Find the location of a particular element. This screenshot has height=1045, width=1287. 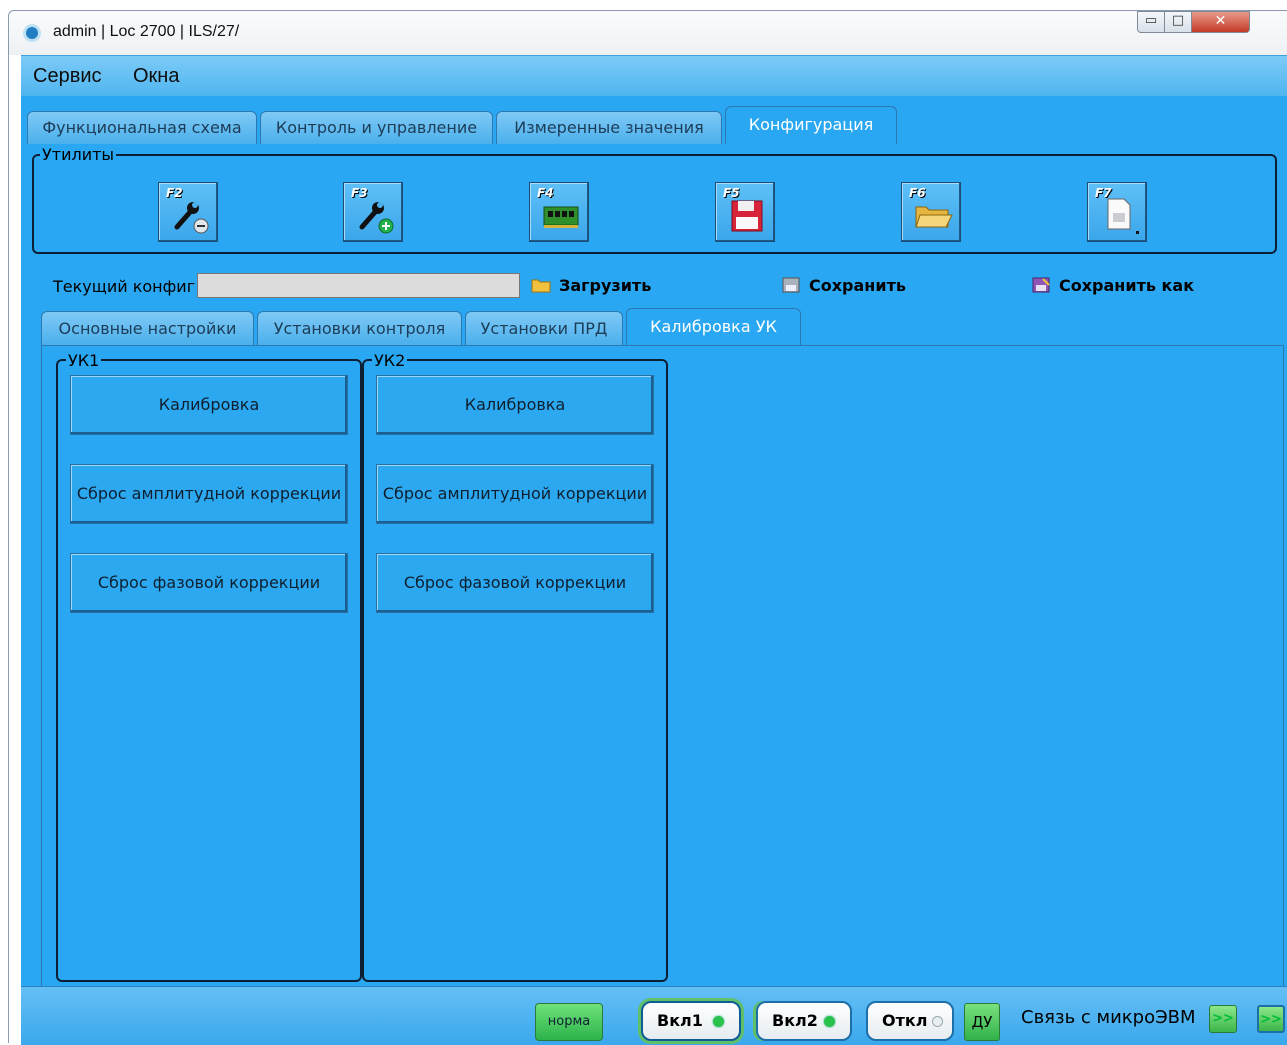

utilities-group: Утилиты F2 F3 F4 F5 F6 F7 is located at coordinates (654, 199).